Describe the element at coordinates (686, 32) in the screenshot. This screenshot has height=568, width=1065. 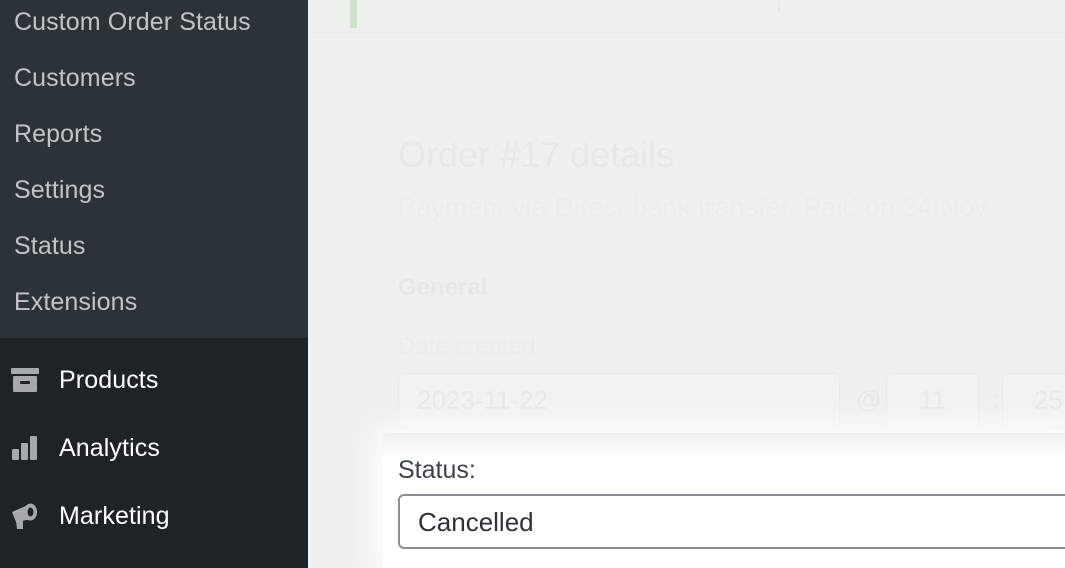
I see `content-band-divider-top` at that location.